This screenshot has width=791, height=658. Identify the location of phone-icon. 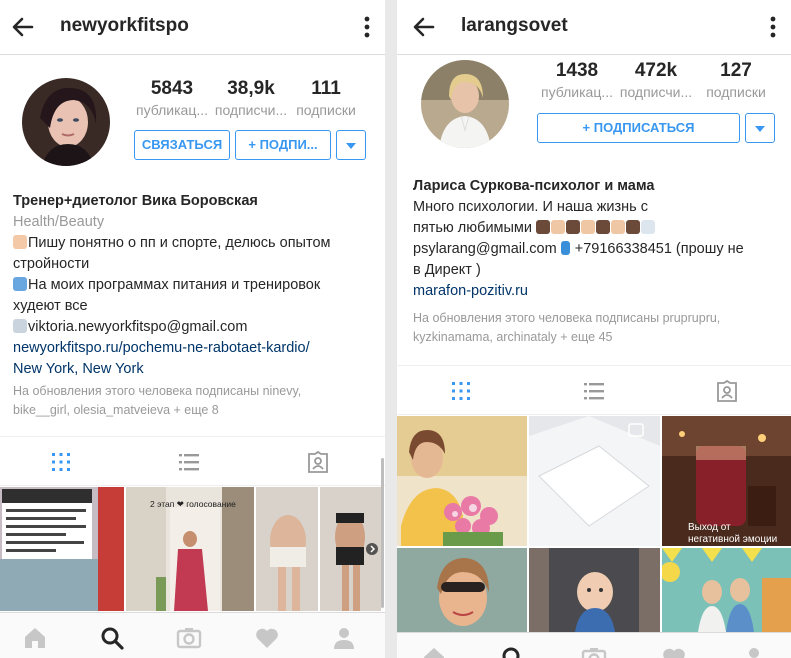
(565, 248).